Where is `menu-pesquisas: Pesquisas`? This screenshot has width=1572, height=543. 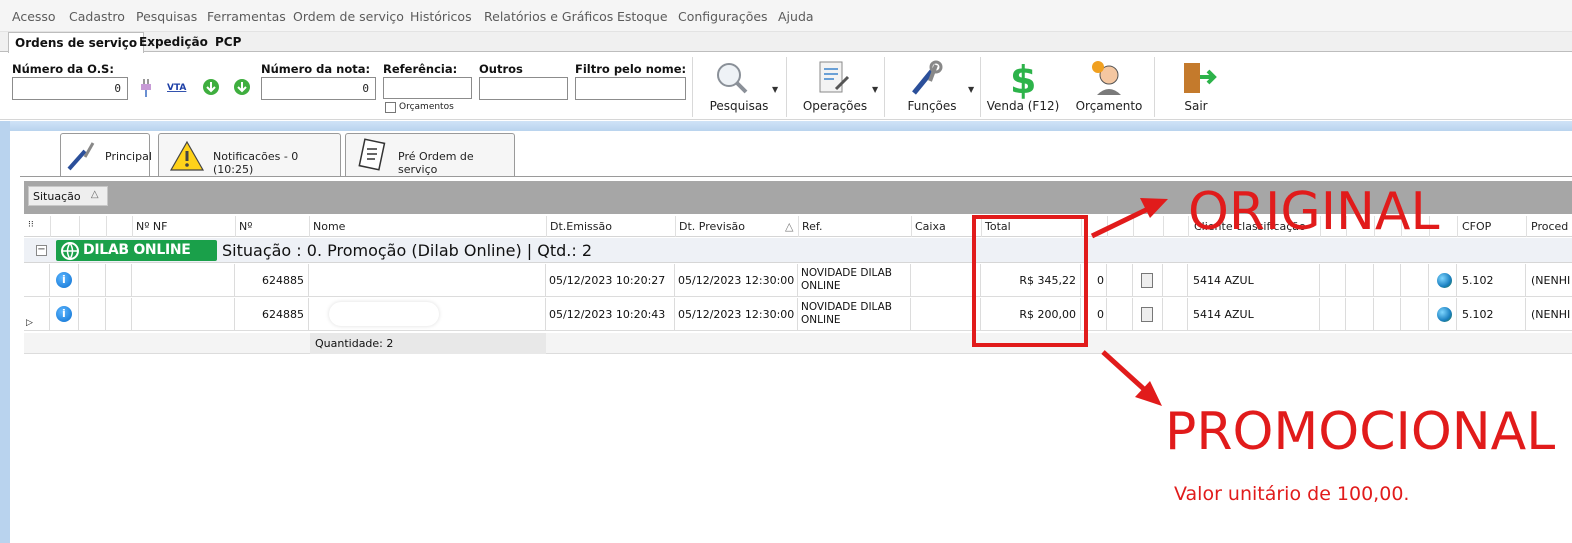 menu-pesquisas: Pesquisas is located at coordinates (166, 16).